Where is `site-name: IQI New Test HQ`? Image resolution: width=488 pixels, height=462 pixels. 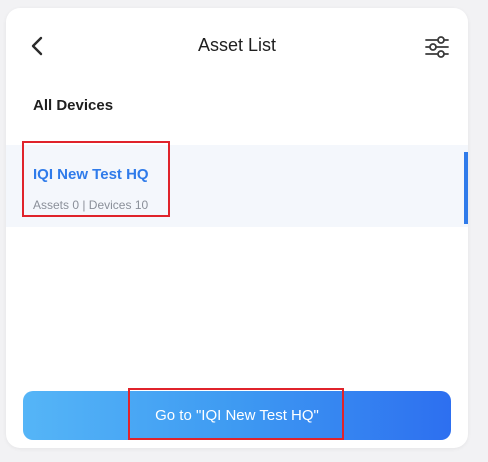
site-name: IQI New Test HQ is located at coordinates (91, 174).